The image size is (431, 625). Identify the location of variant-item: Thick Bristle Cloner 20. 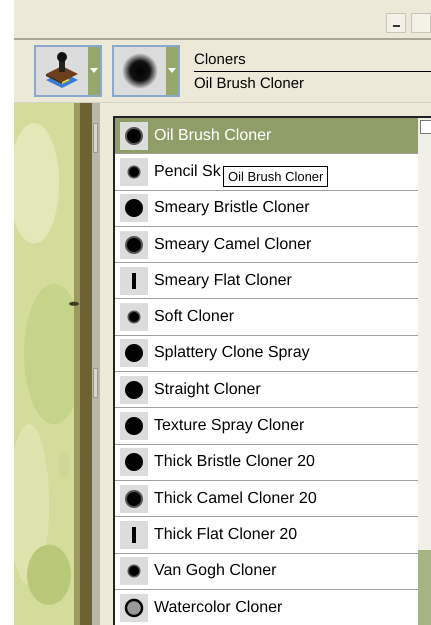
(266, 462).